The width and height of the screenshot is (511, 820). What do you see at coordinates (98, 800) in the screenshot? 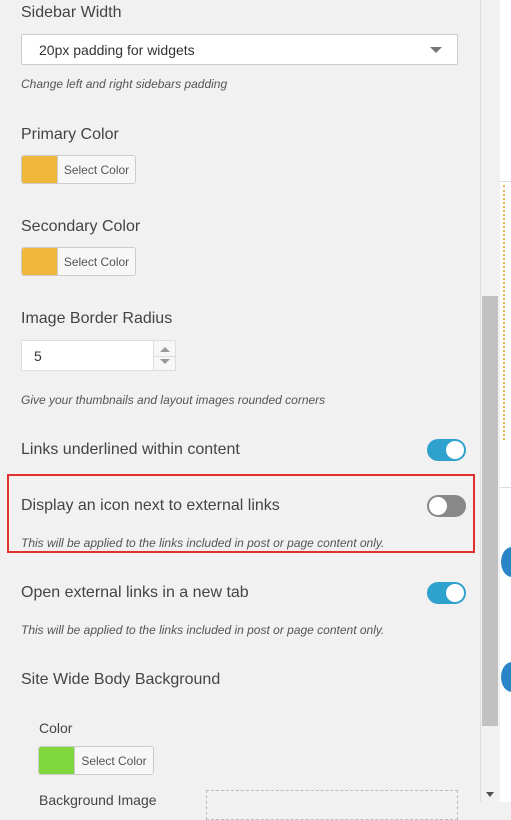
I see `body-background-image-label: Background Image` at bounding box center [98, 800].